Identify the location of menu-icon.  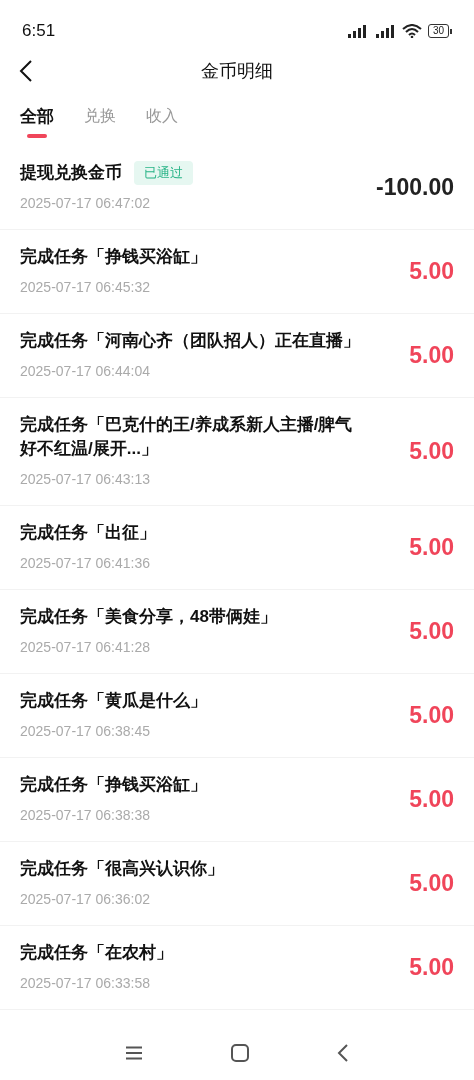
(134, 1053).